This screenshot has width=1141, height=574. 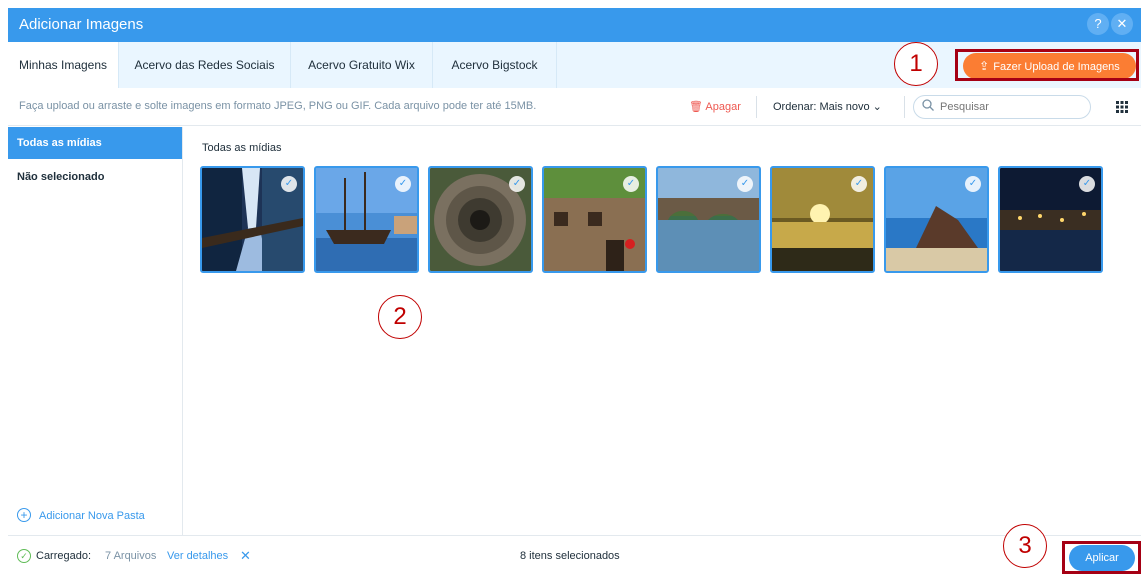 What do you see at coordinates (400, 317) in the screenshot?
I see `annotation-2: 2` at bounding box center [400, 317].